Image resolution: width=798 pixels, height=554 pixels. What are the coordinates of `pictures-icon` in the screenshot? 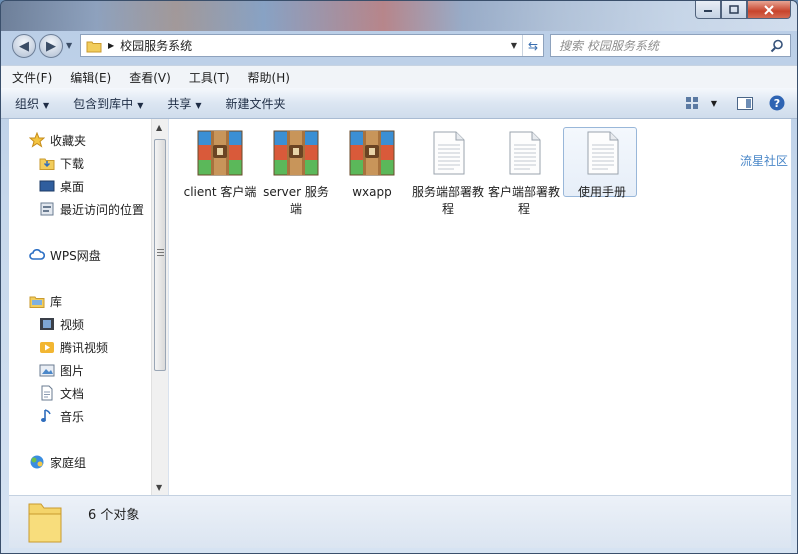 It's located at (47, 370).